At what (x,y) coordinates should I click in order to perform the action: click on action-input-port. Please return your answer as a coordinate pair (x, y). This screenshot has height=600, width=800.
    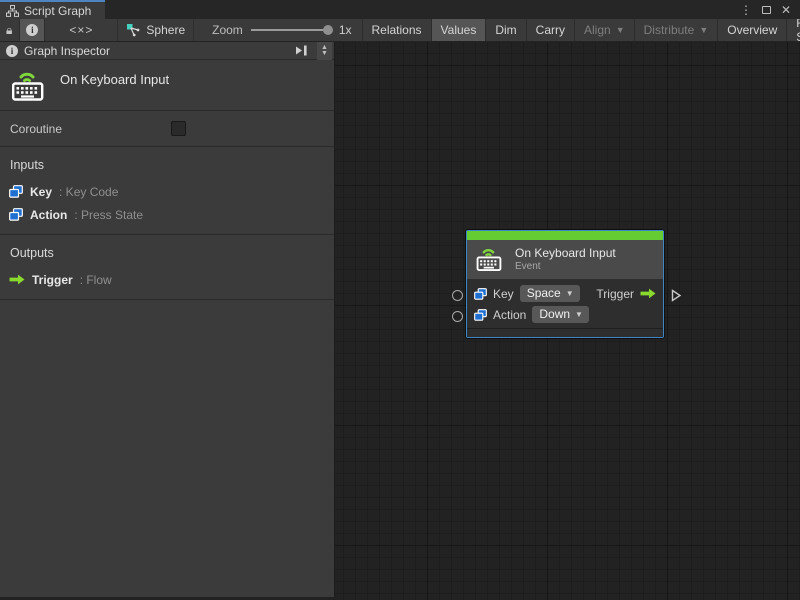
    Looking at the image, I should click on (457, 316).